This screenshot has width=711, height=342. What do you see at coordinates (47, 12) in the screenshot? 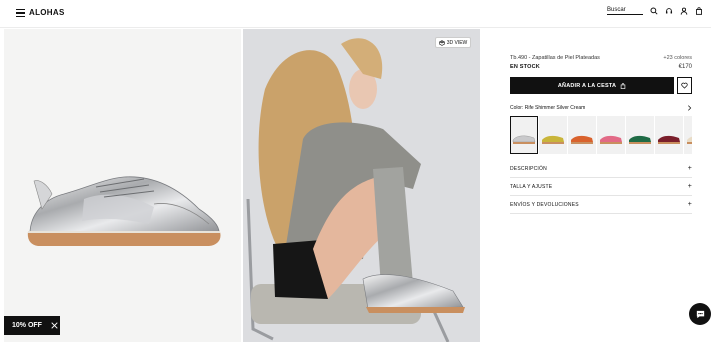
I see `brand-logo: ALOHAS` at bounding box center [47, 12].